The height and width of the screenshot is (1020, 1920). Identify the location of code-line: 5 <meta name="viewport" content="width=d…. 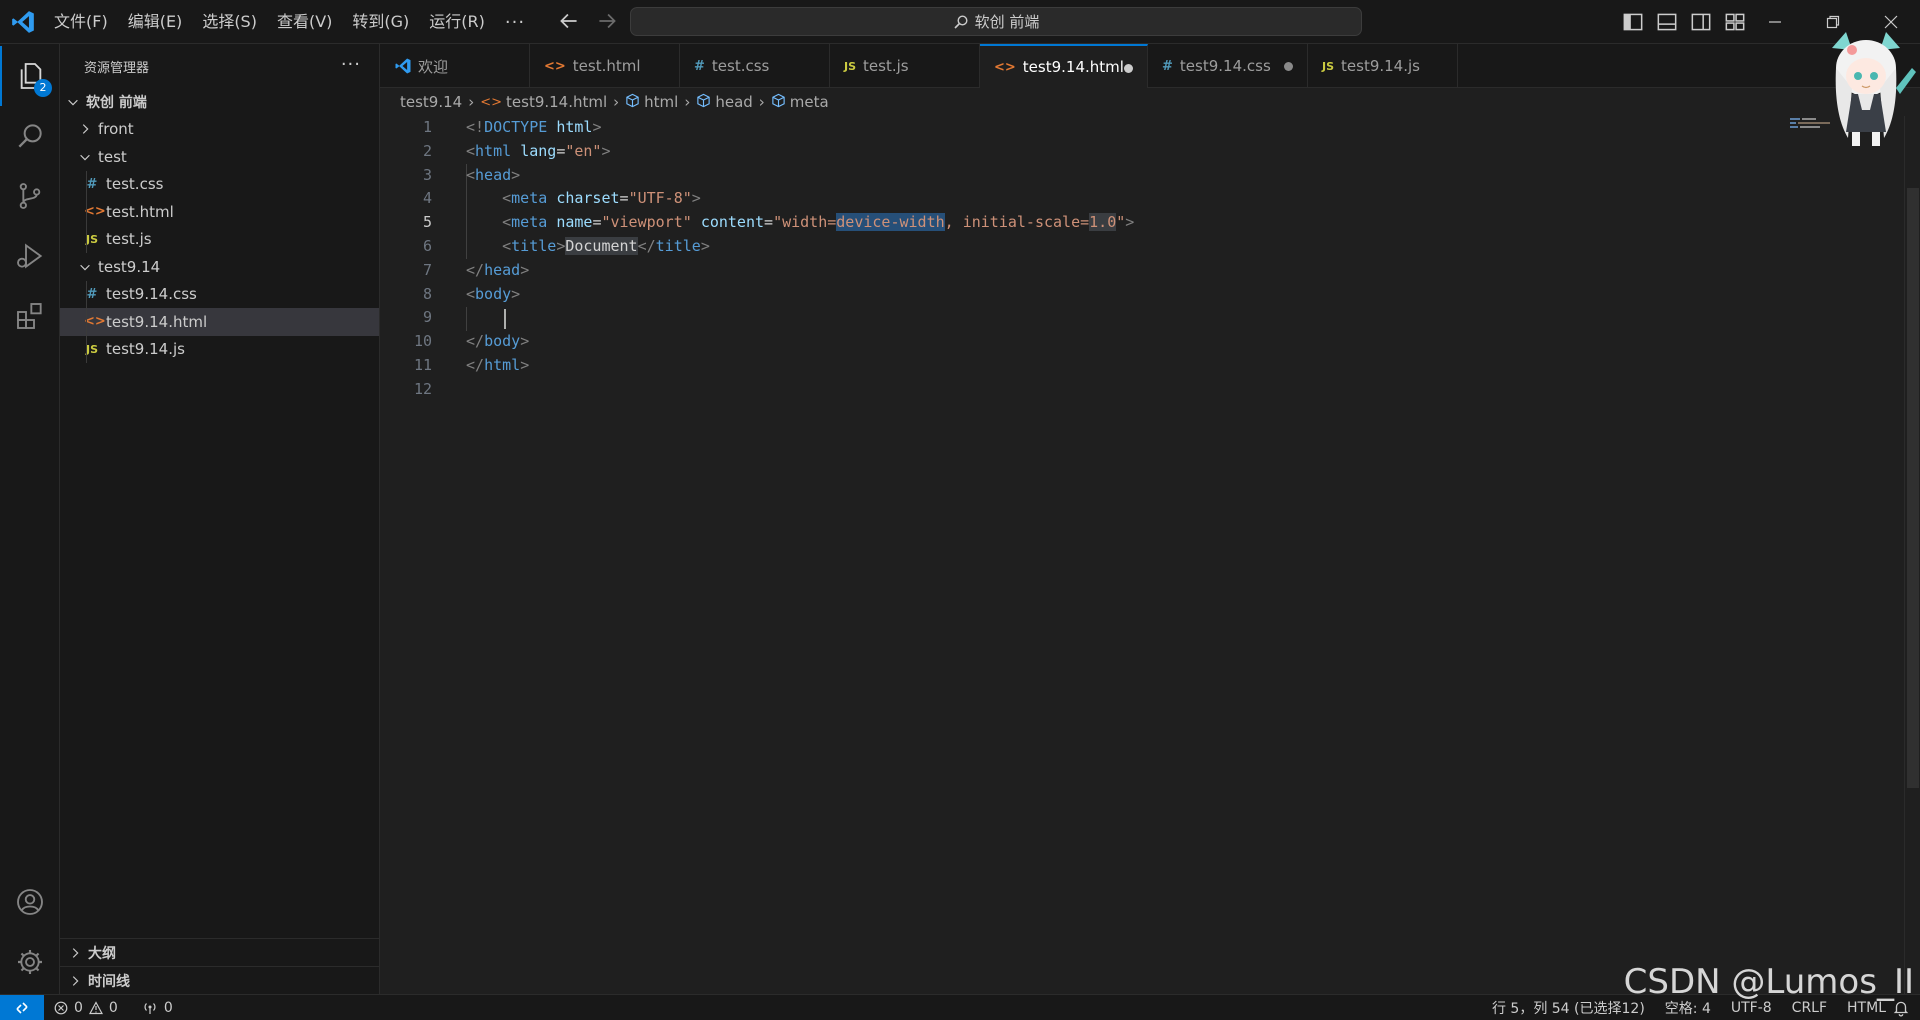
(1130, 223).